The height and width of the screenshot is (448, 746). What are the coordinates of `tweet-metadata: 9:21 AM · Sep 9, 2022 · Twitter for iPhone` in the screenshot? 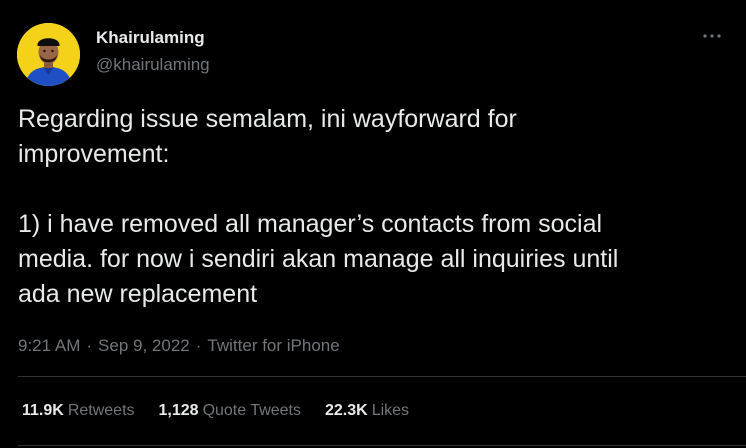 It's located at (179, 346).